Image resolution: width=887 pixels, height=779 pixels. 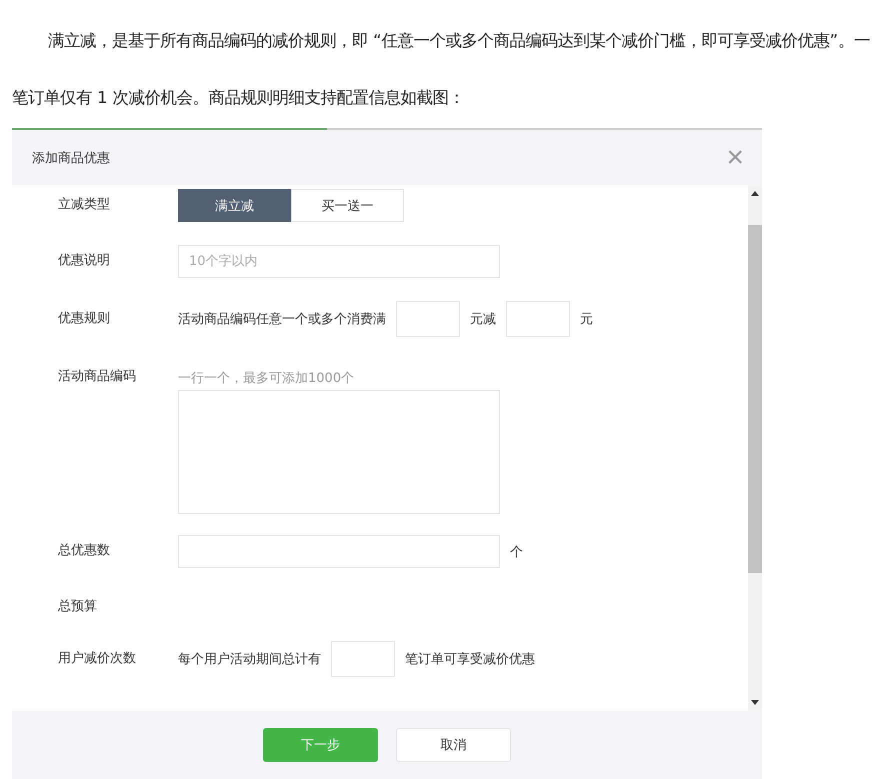 What do you see at coordinates (84, 205) in the screenshot?
I see `field-label: 立减类型` at bounding box center [84, 205].